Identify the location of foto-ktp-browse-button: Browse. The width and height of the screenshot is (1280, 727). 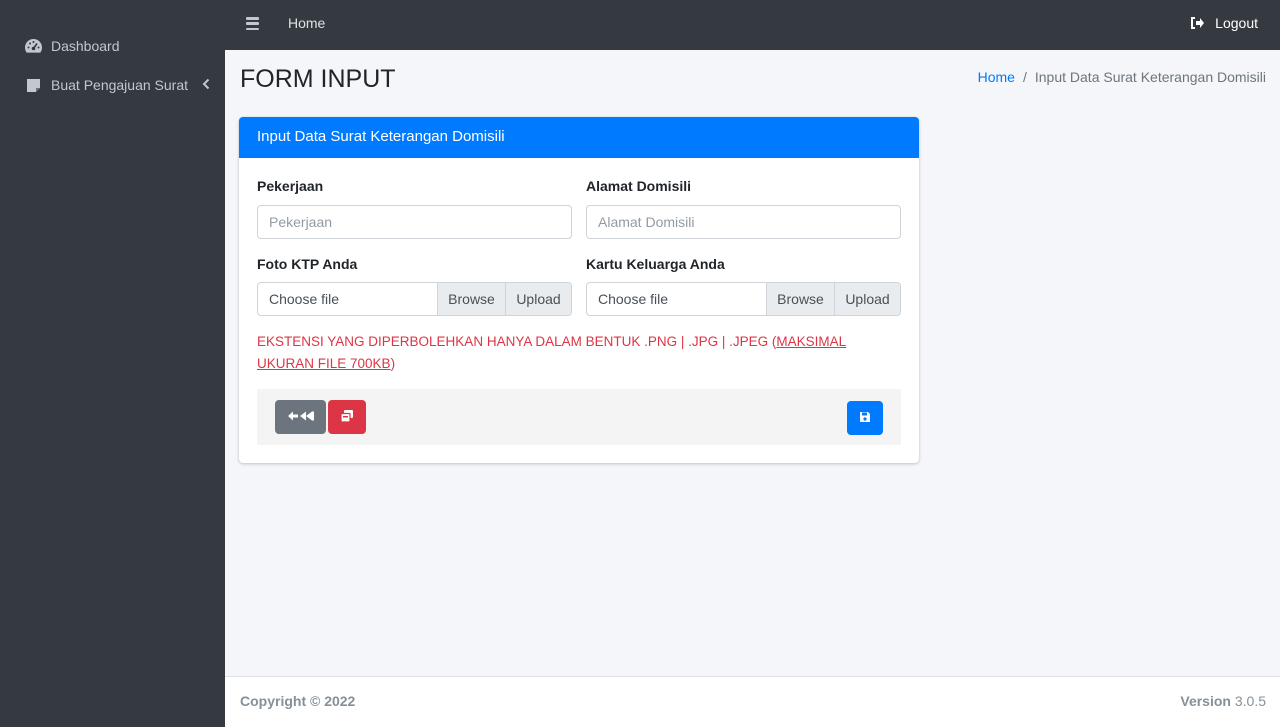
(471, 299).